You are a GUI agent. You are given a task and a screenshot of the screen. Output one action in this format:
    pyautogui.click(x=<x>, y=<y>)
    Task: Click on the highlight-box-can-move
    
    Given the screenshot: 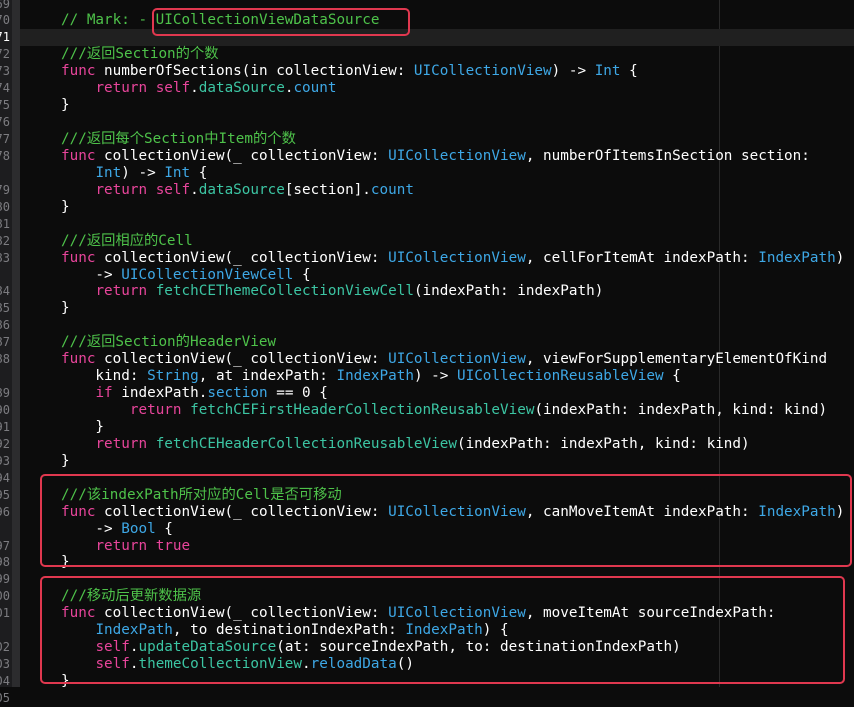 What is the action you would take?
    pyautogui.click(x=446, y=520)
    